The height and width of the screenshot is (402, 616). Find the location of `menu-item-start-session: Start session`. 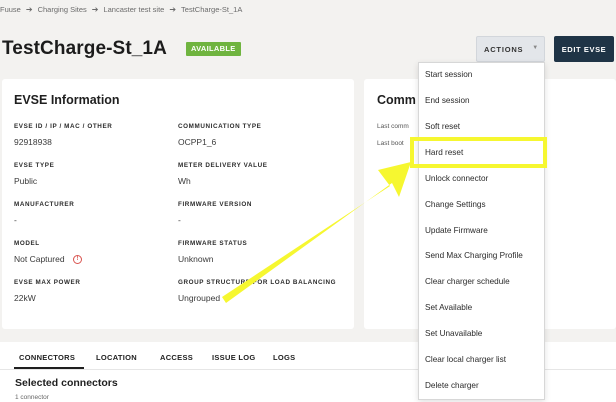

menu-item-start-session: Start session is located at coordinates (448, 74).